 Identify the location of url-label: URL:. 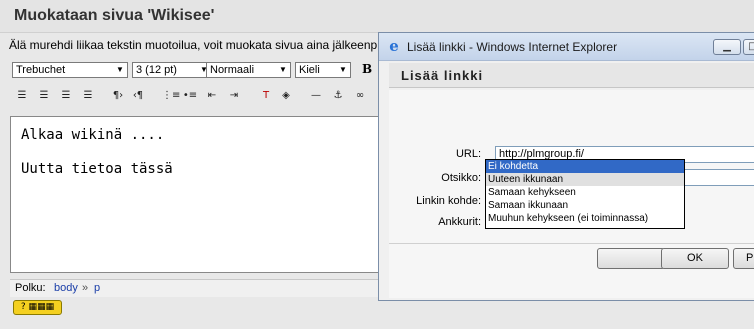
(468, 154).